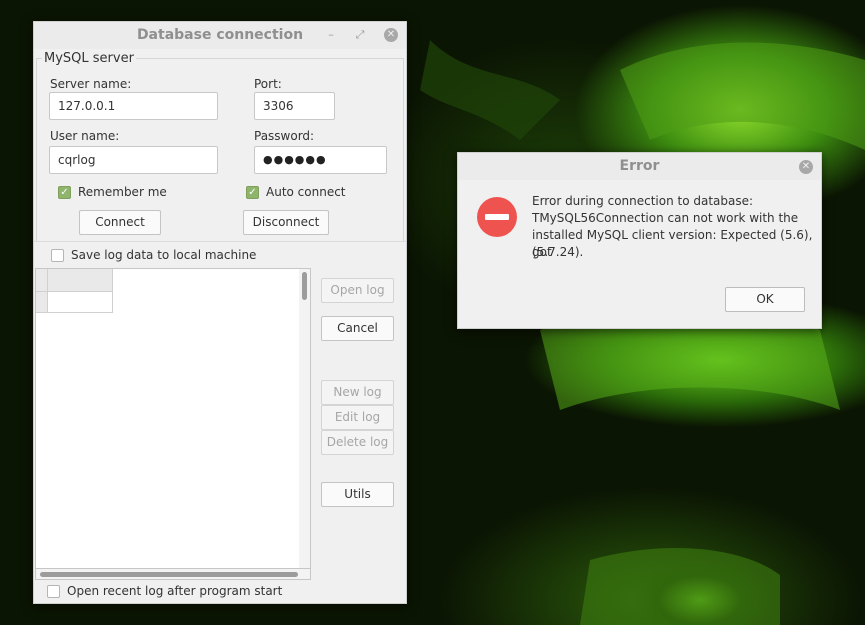  What do you see at coordinates (91, 84) in the screenshot?
I see `server-name-label: Server name:` at bounding box center [91, 84].